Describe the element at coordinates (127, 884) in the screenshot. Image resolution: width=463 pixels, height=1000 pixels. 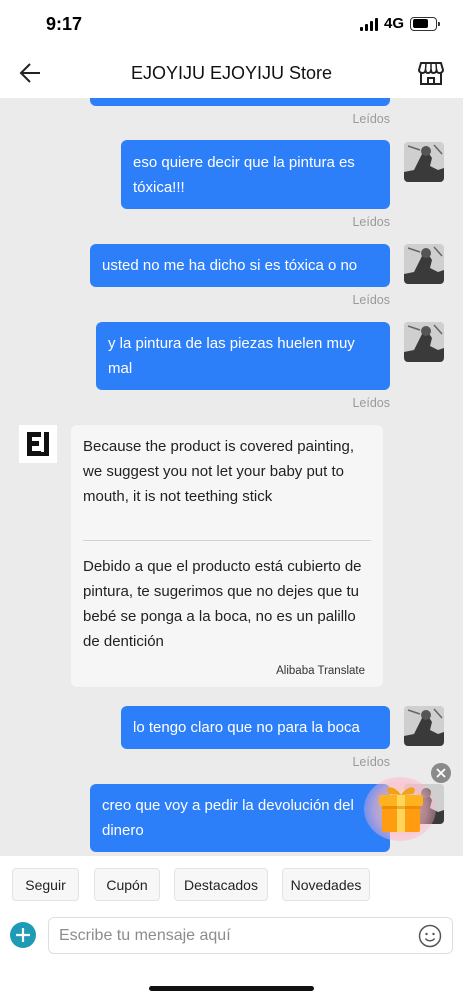
I see `quick-reply-cupon: Cupón` at that location.